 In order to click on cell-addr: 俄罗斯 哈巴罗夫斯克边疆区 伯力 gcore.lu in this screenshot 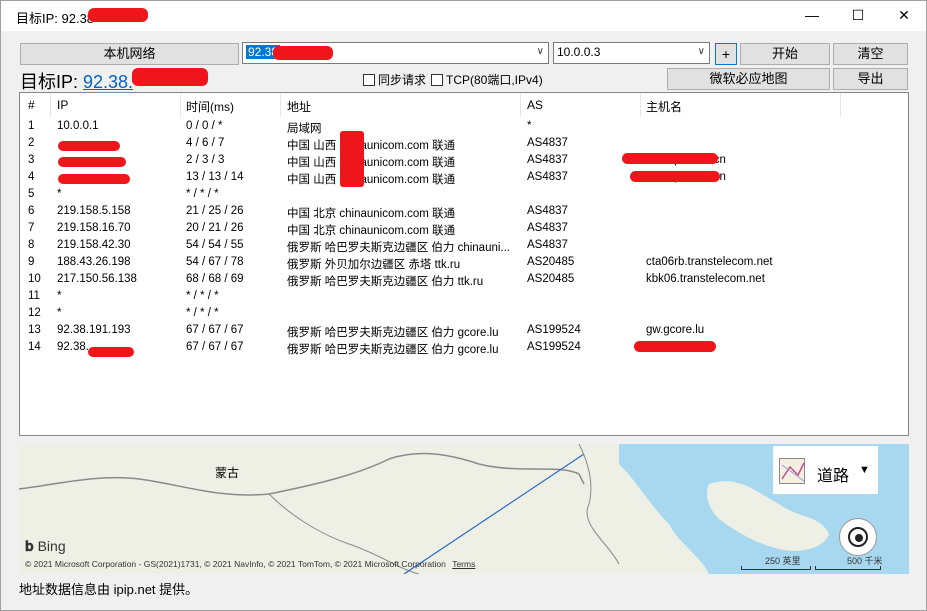, I will do `click(393, 333)`.